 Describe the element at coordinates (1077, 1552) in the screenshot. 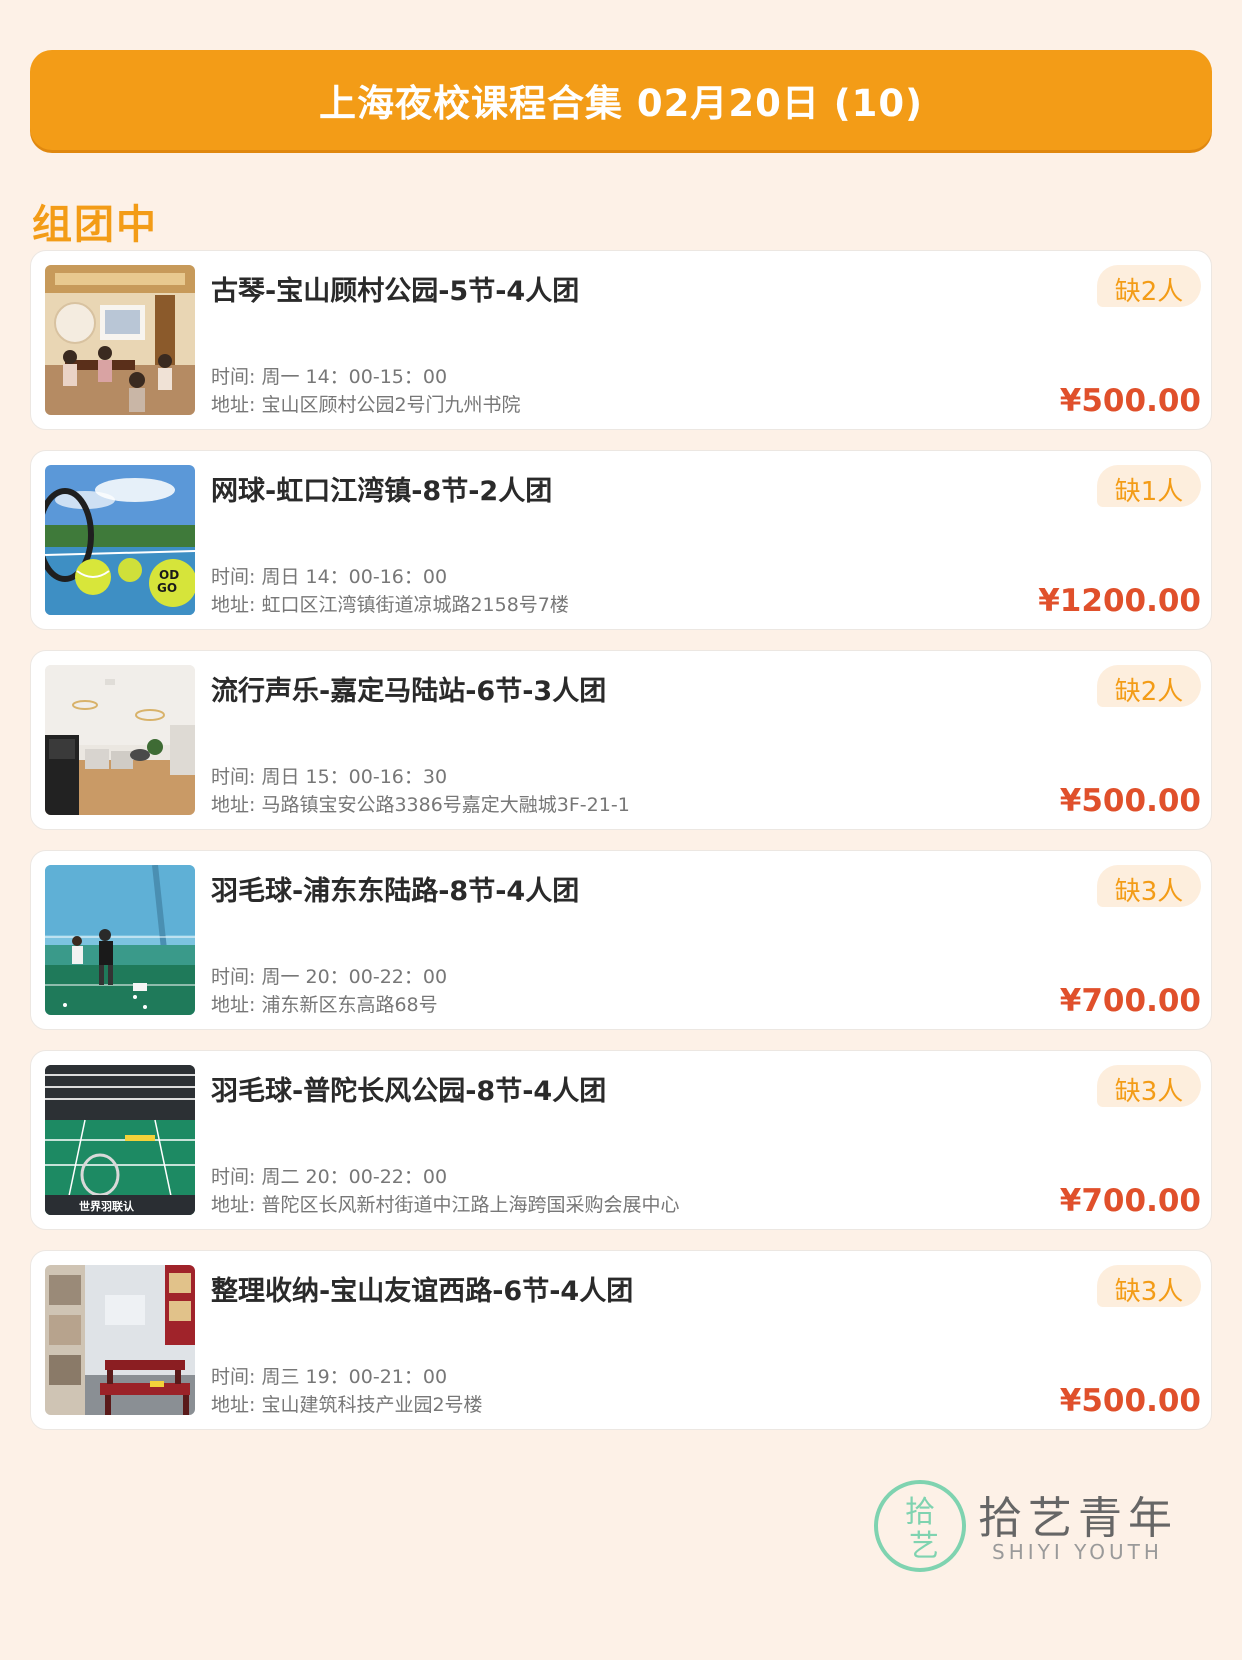

I see `brand-name-en: SHIYI YOUTH` at that location.